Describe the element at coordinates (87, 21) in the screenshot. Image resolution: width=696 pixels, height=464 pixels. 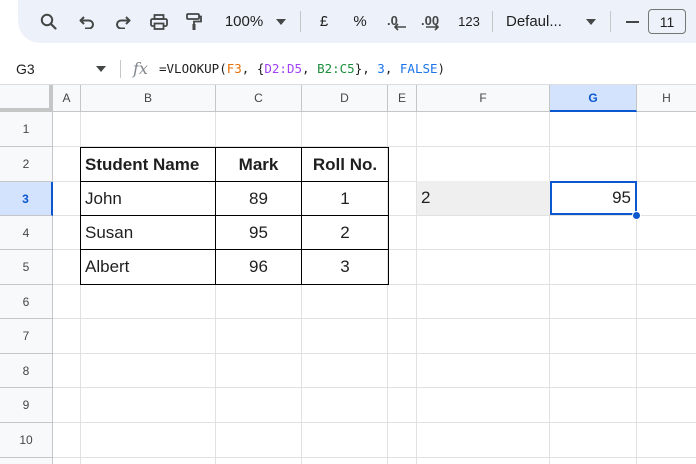
I see `undo-icon` at that location.